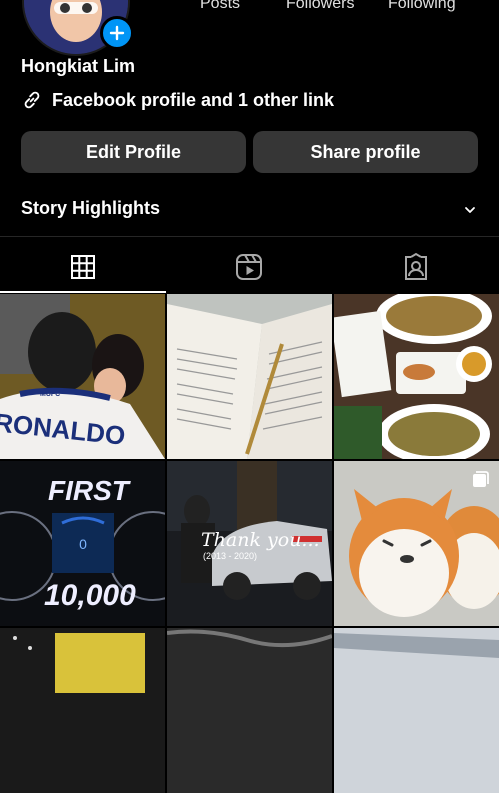 Image resolution: width=499 pixels, height=793 pixels. What do you see at coordinates (230, 556) in the screenshot?
I see `thank-you-years: (2013 - 2020)` at bounding box center [230, 556].